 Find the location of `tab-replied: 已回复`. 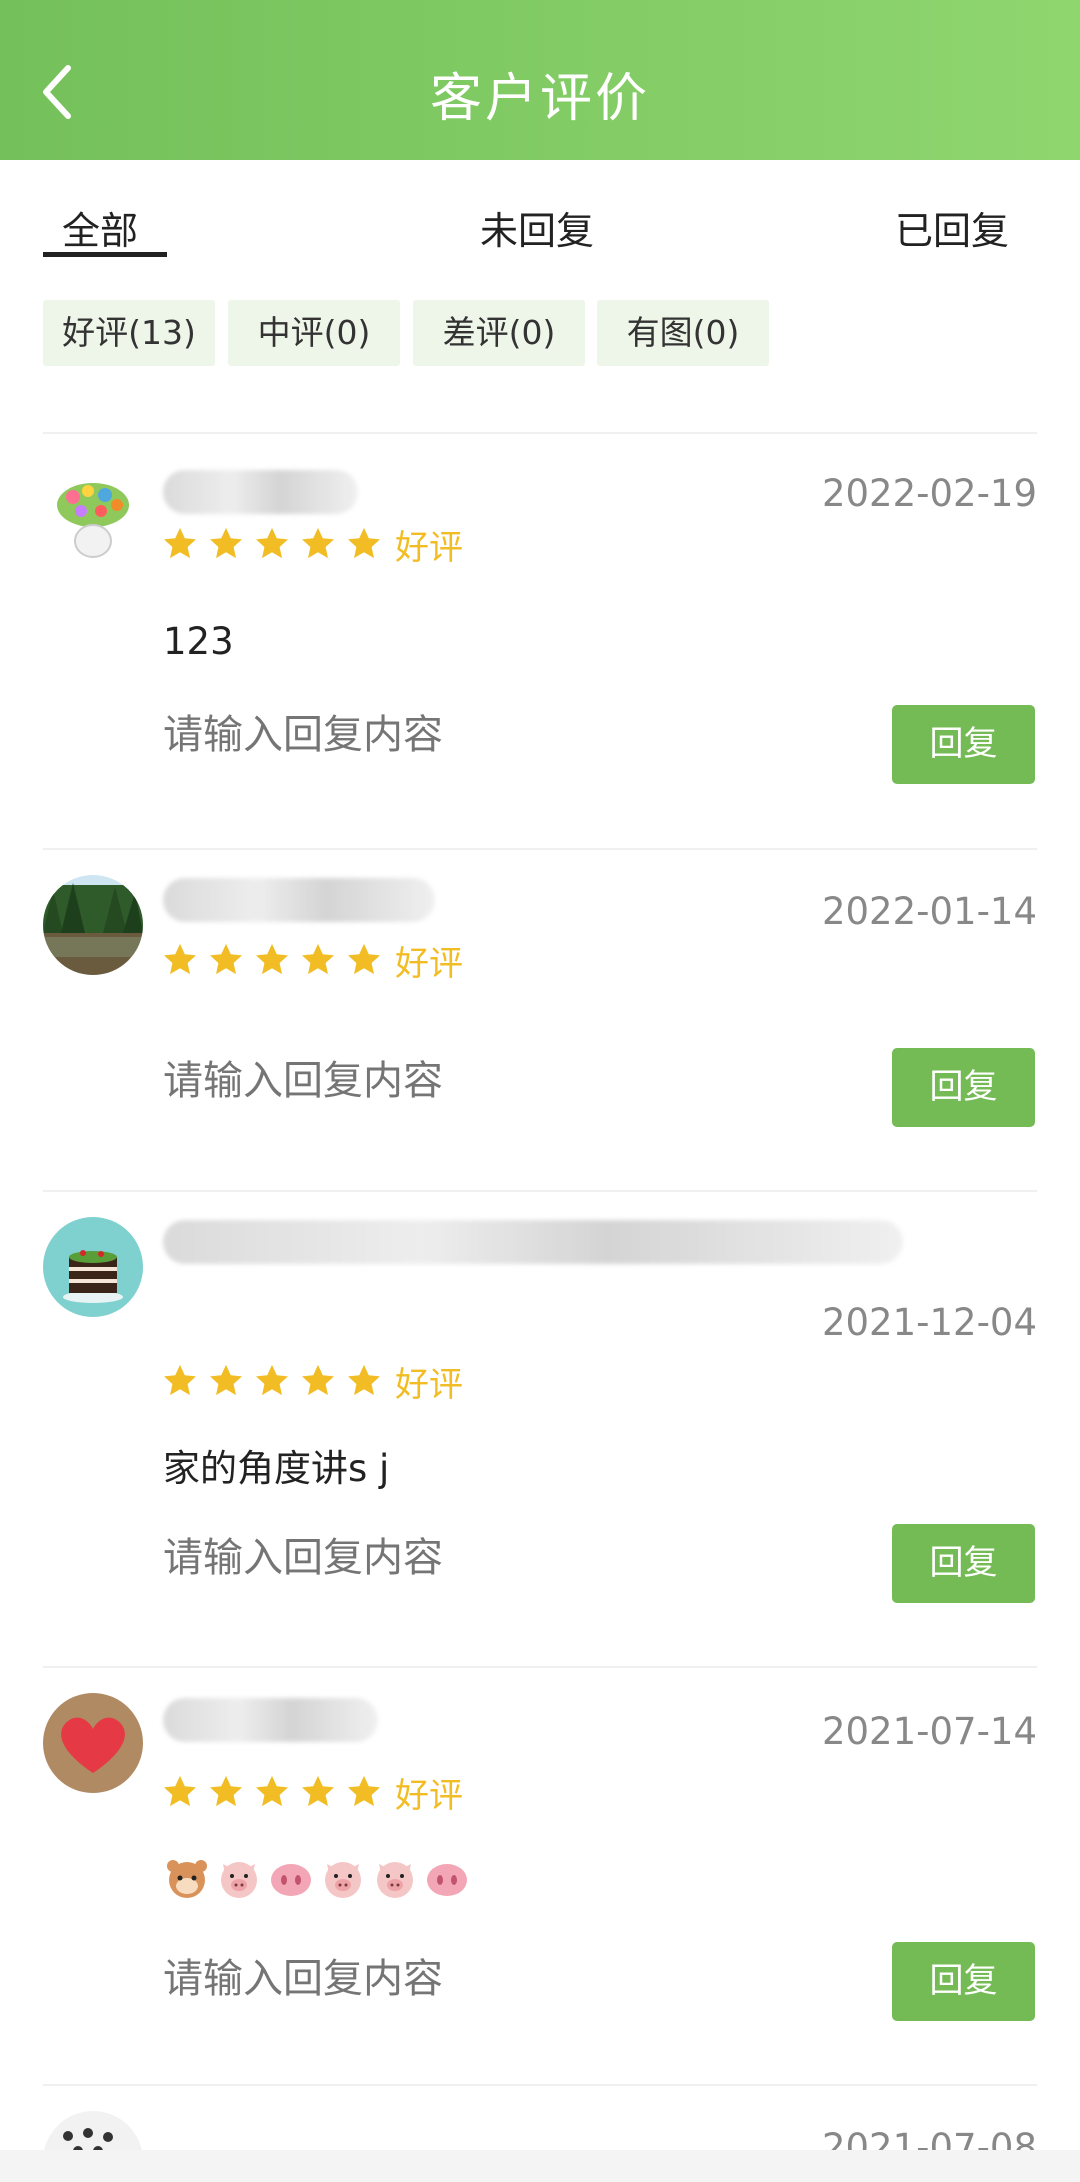

tab-replied: 已回复 is located at coordinates (952, 227).